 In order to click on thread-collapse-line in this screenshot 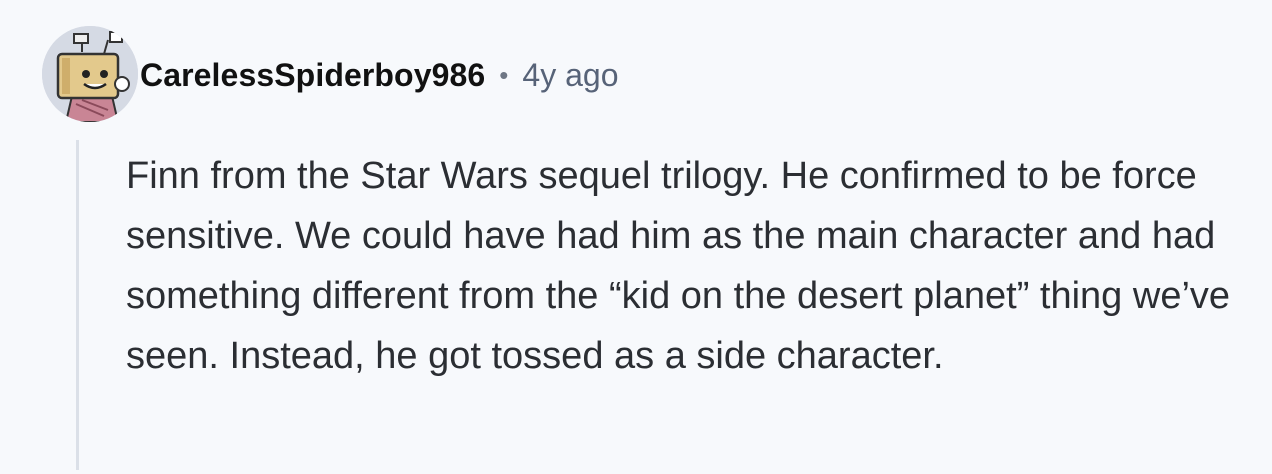, I will do `click(77, 305)`.